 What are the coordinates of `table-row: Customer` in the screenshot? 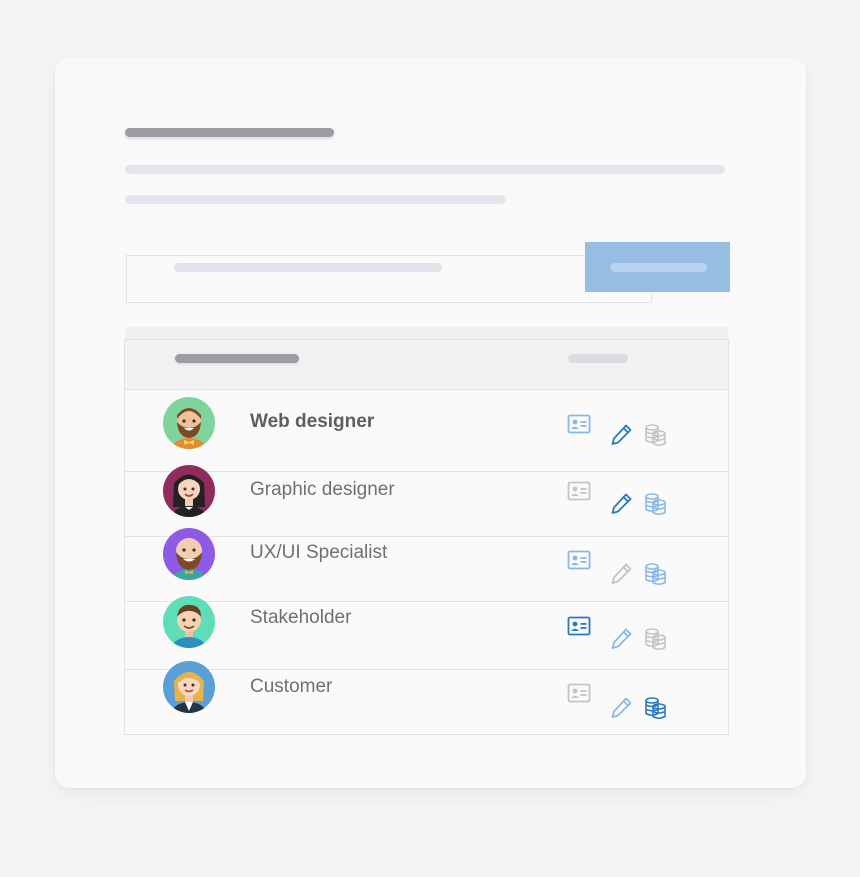 It's located at (426, 697).